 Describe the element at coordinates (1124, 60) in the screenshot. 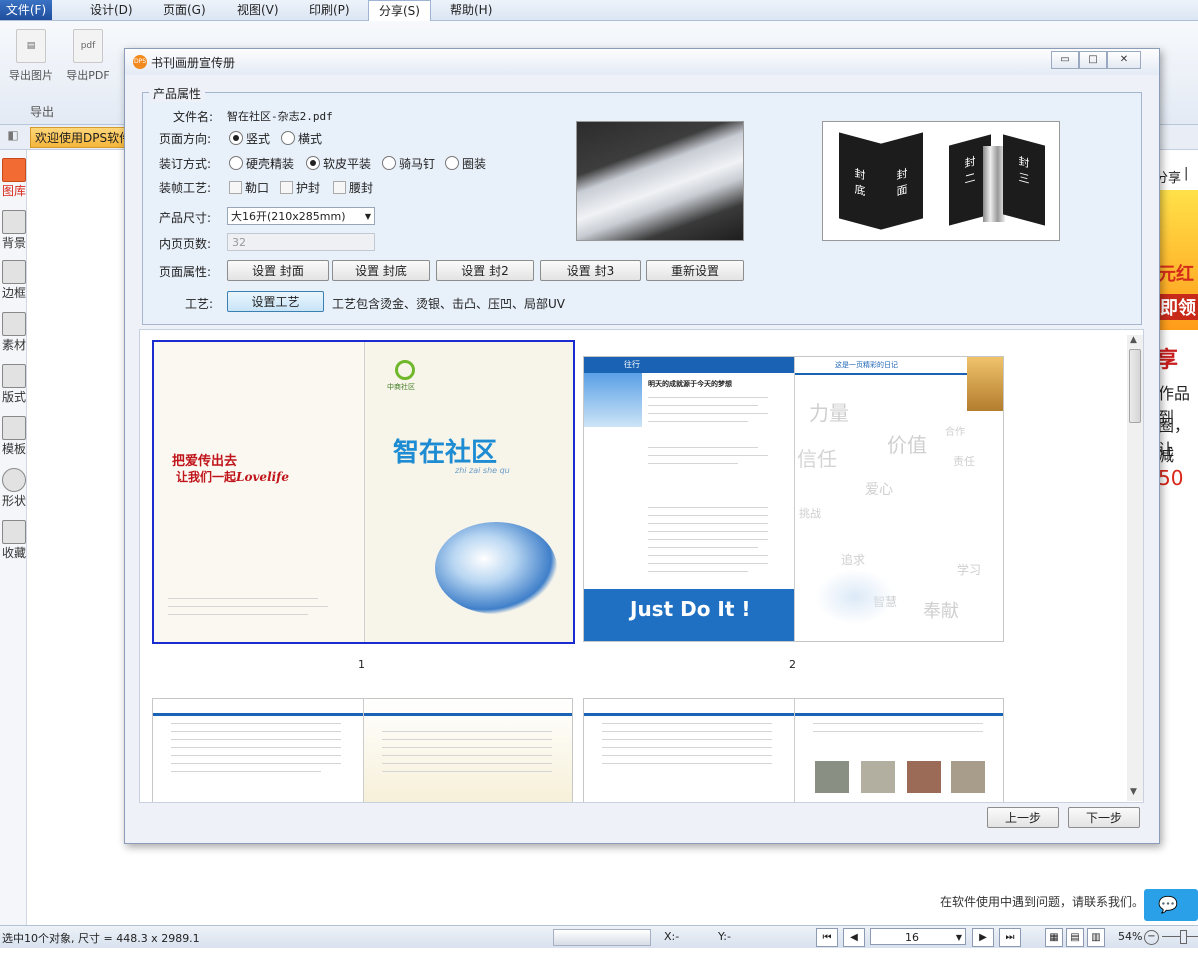

I see `close-button: ✕` at that location.